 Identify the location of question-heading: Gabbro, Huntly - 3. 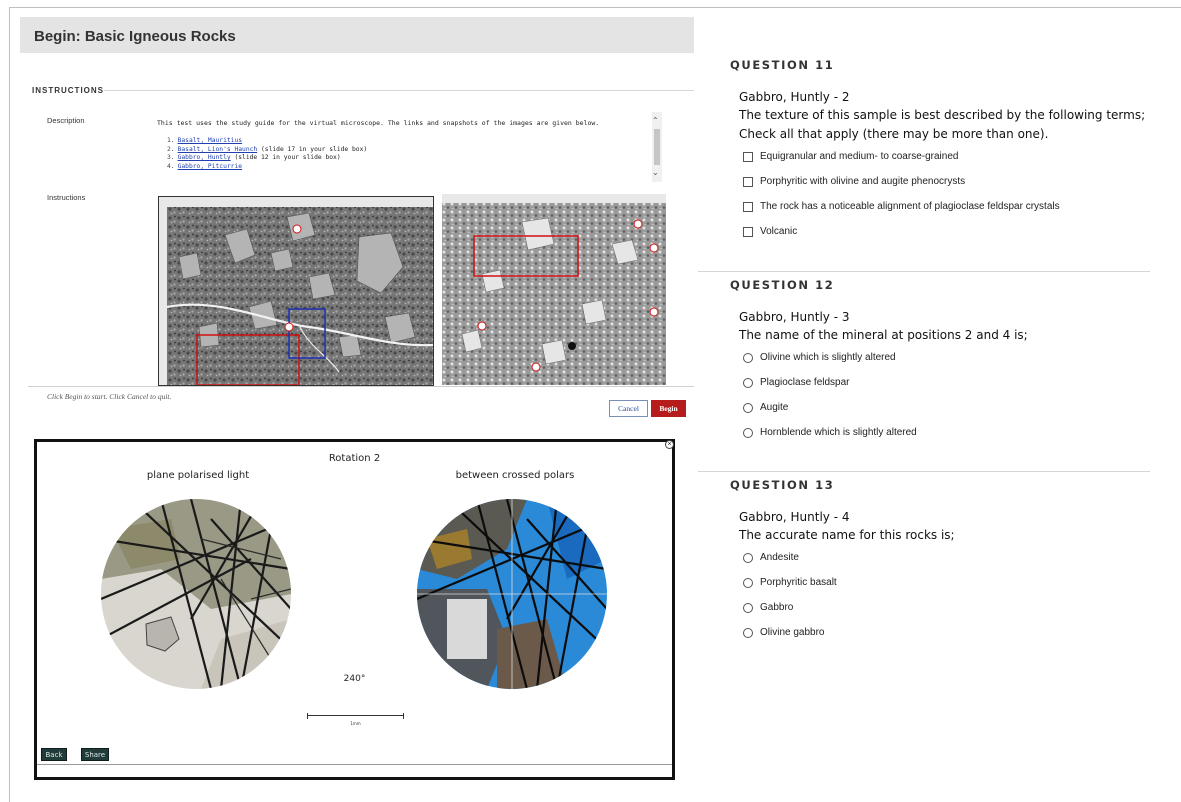
(794, 317).